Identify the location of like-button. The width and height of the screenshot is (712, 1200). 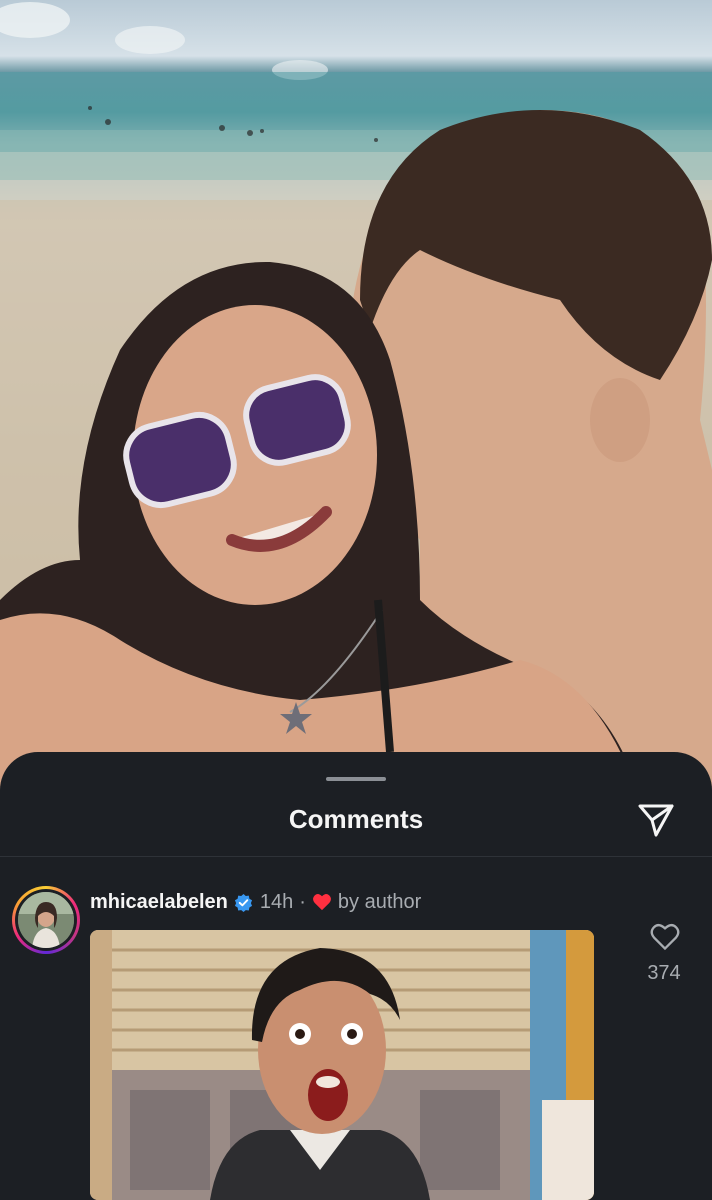
(665, 937).